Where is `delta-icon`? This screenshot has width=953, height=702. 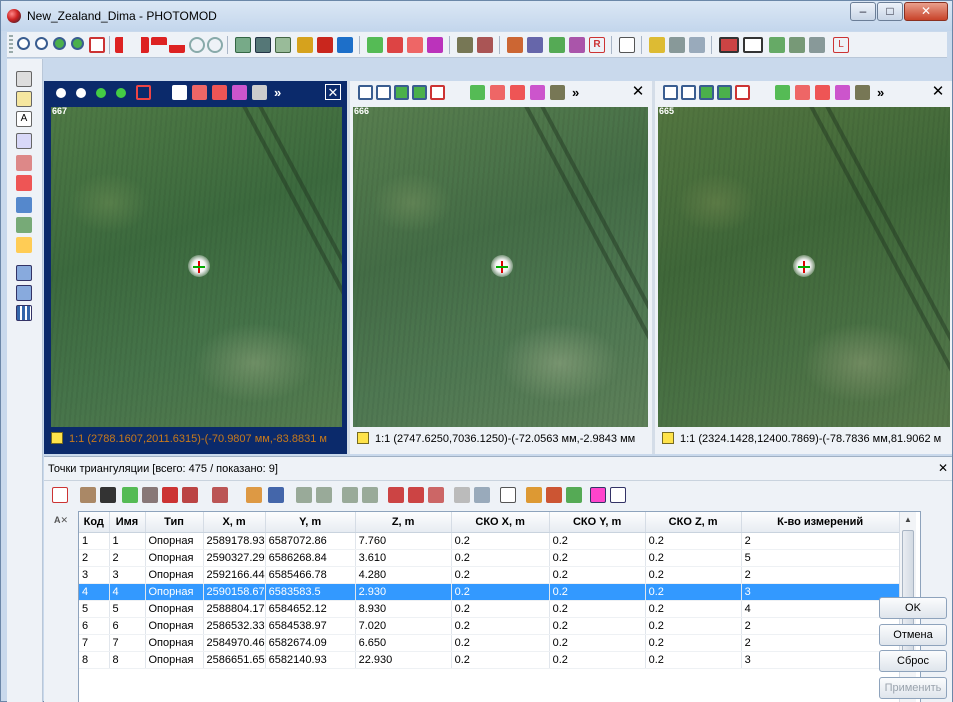
delta-icon is located at coordinates (396, 495).